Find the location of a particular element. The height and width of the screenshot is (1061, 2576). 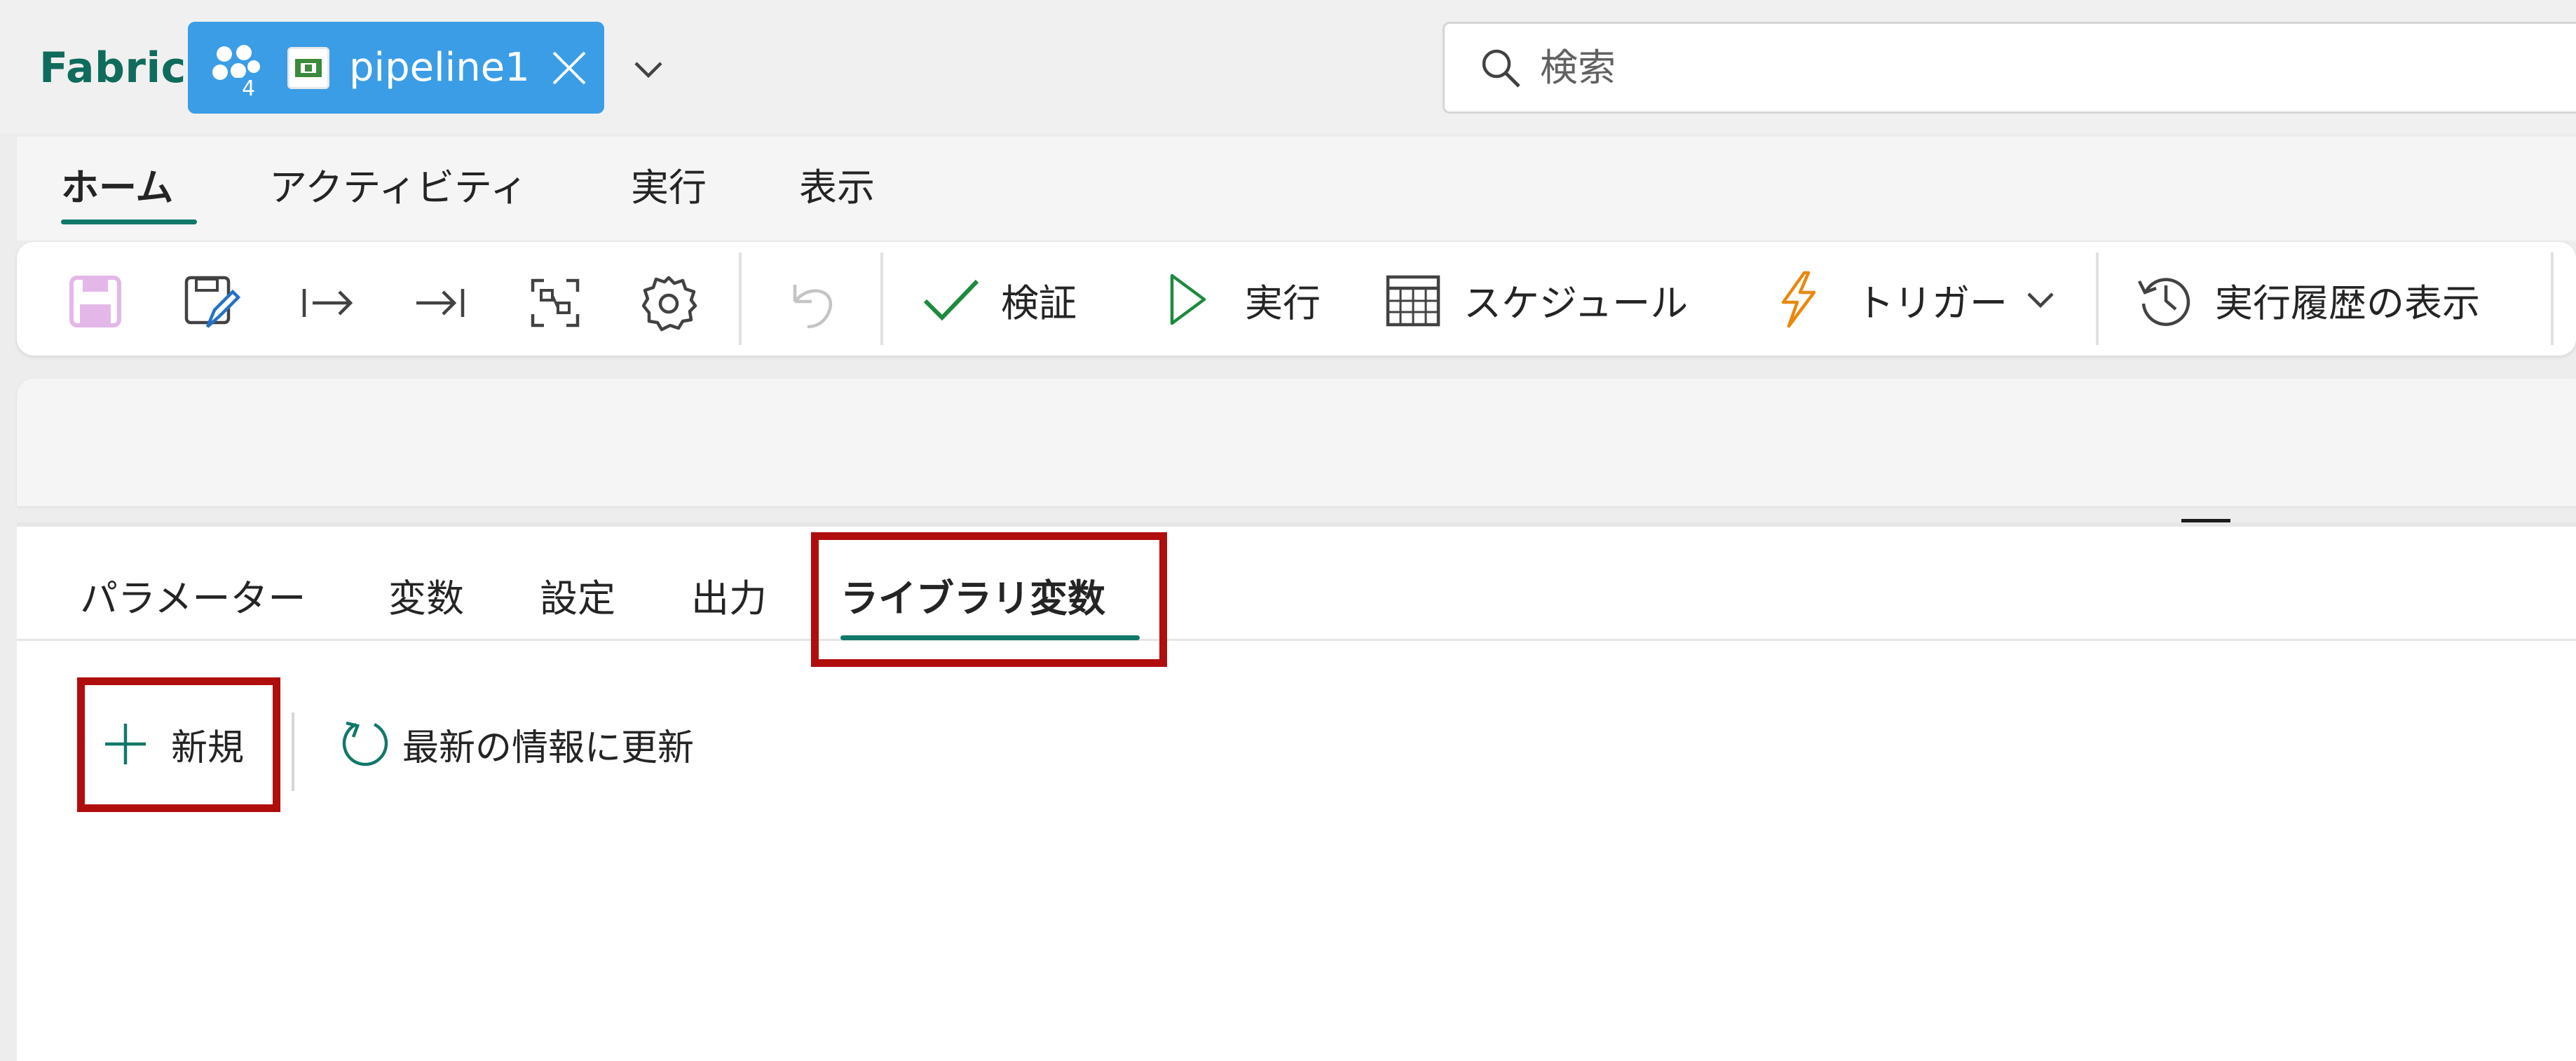

undo-icon is located at coordinates (810, 301).